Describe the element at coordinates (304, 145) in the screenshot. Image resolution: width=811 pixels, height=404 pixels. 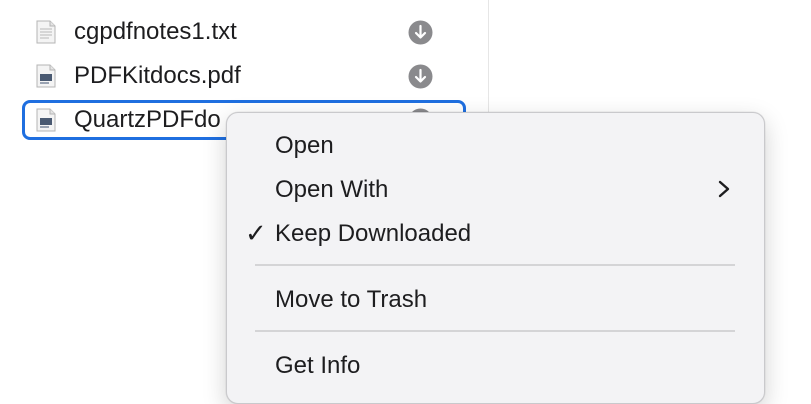
I see `menu-item-label: Open` at that location.